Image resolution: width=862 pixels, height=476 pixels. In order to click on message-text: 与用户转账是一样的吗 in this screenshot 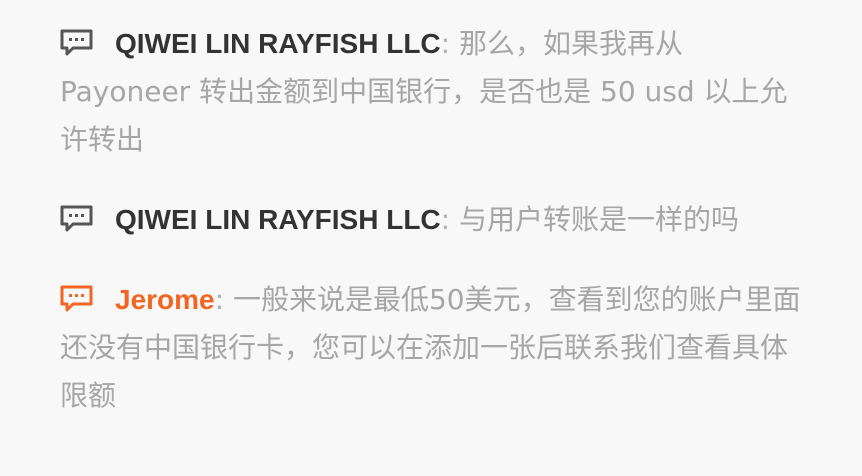, I will do `click(598, 219)`.